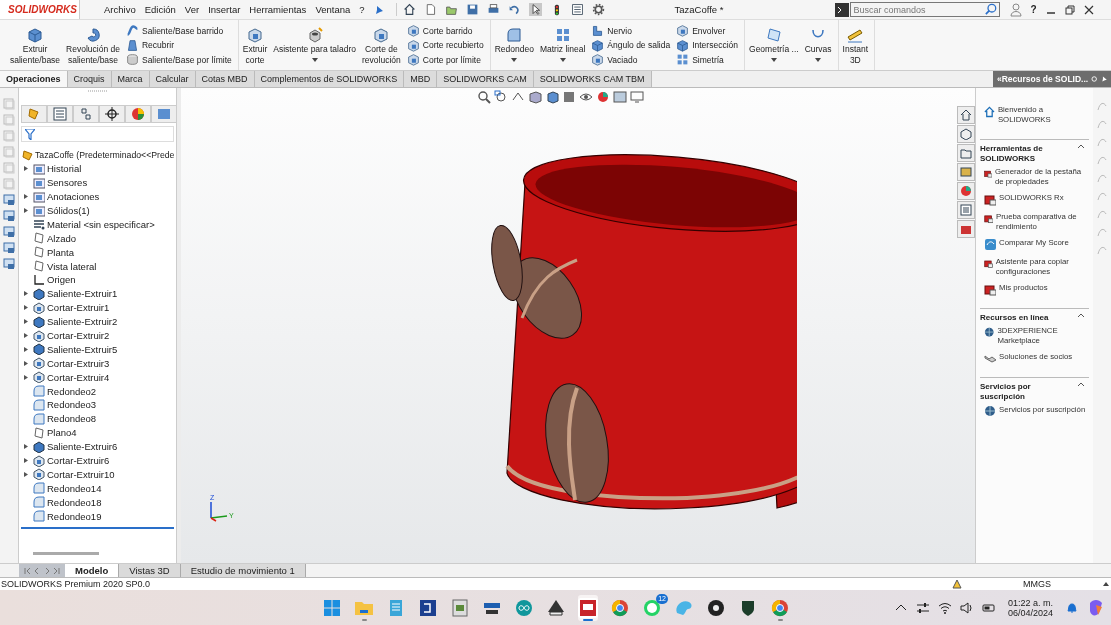  Describe the element at coordinates (78, 377) in the screenshot. I see `tree-item: Cortar-Extruir4` at that location.